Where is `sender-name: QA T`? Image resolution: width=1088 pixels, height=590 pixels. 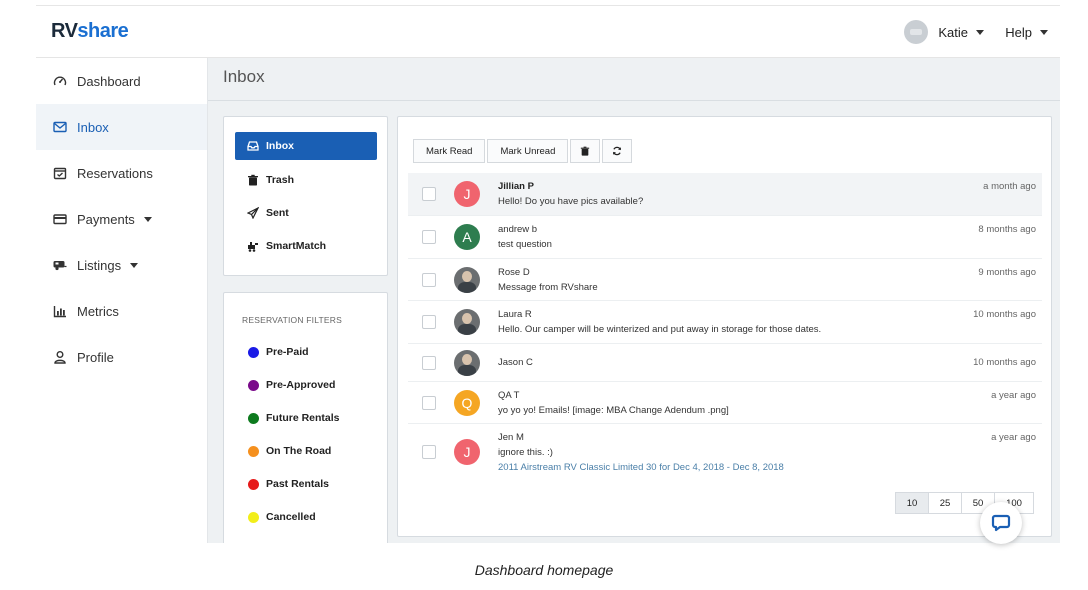
sender-name: QA T is located at coordinates (509, 395).